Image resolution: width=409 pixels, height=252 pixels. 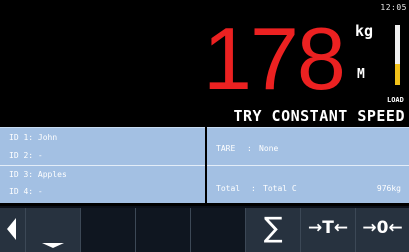 I want to click on arrow-left-icon, so click(x=11, y=229).